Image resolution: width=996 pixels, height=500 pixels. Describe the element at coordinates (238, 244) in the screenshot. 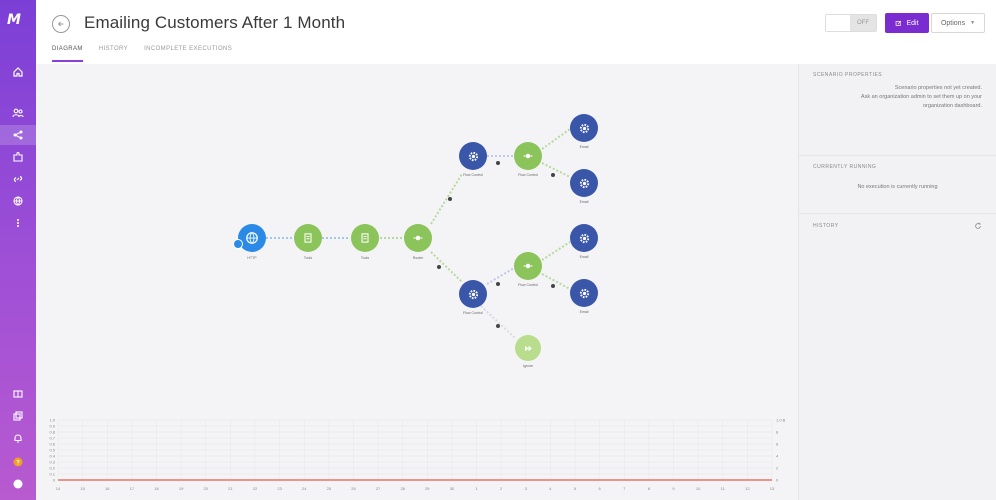

I see `schedule-clock-icon` at that location.